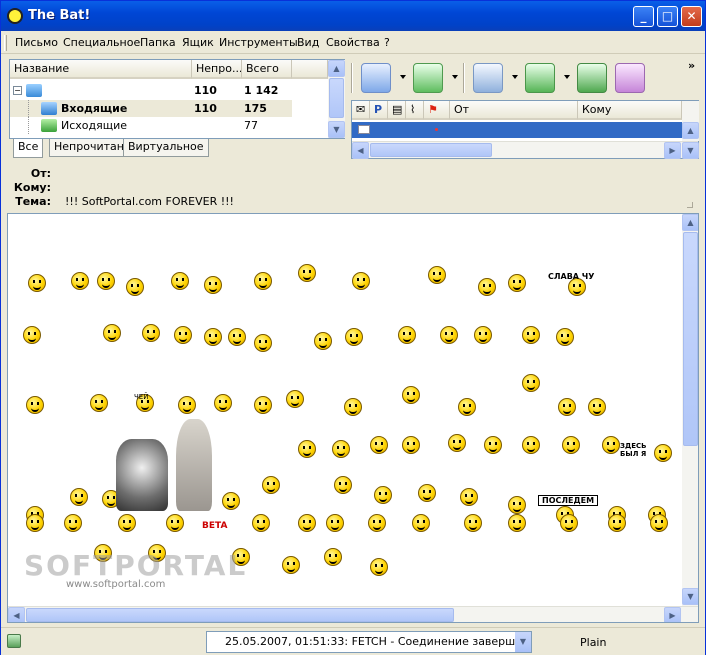 The image size is (706, 655). What do you see at coordinates (630, 78) in the screenshot?
I see `forward-icon` at bounding box center [630, 78].